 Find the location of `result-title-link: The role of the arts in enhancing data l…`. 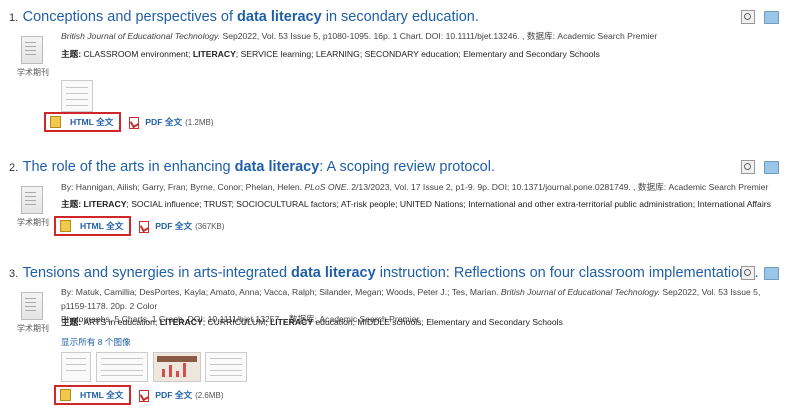

result-title-link: The role of the arts in enhancing data l… is located at coordinates (259, 167).